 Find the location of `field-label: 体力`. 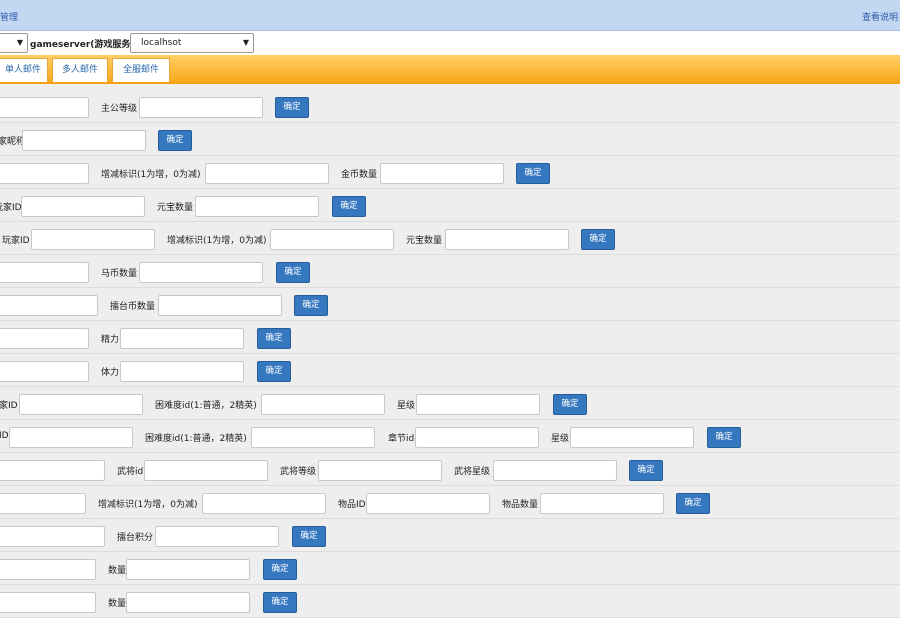

field-label: 体力 is located at coordinates (110, 373).